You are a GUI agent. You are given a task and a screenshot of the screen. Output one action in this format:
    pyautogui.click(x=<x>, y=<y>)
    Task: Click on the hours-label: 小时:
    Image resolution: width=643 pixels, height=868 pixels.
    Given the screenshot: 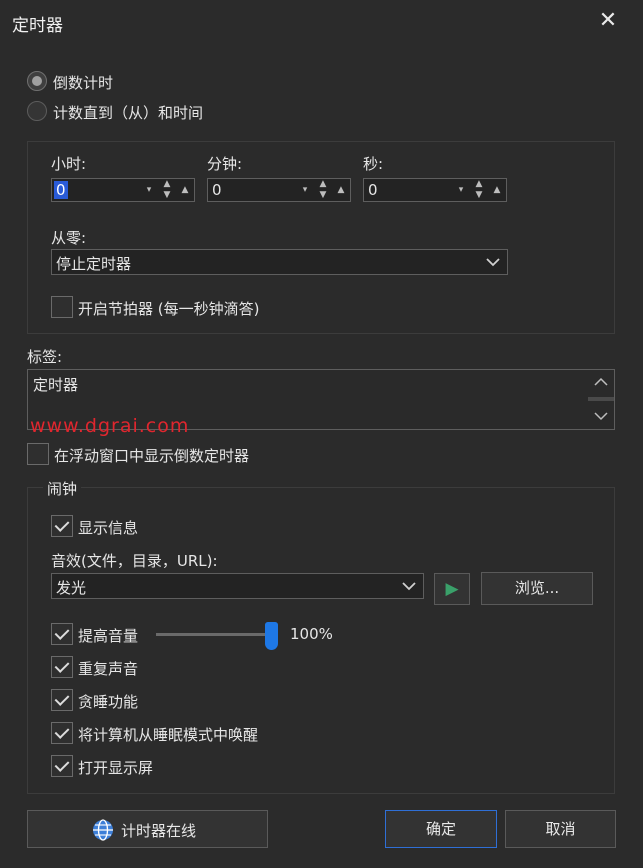 What is the action you would take?
    pyautogui.click(x=69, y=164)
    